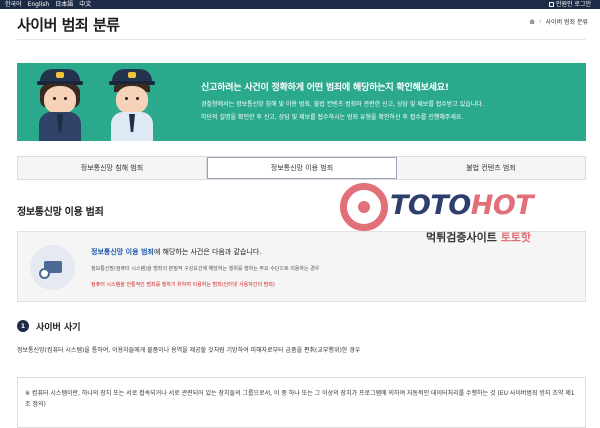 The image size is (600, 428). Describe the element at coordinates (551, 4) in the screenshot. I see `lock-icon` at that location.